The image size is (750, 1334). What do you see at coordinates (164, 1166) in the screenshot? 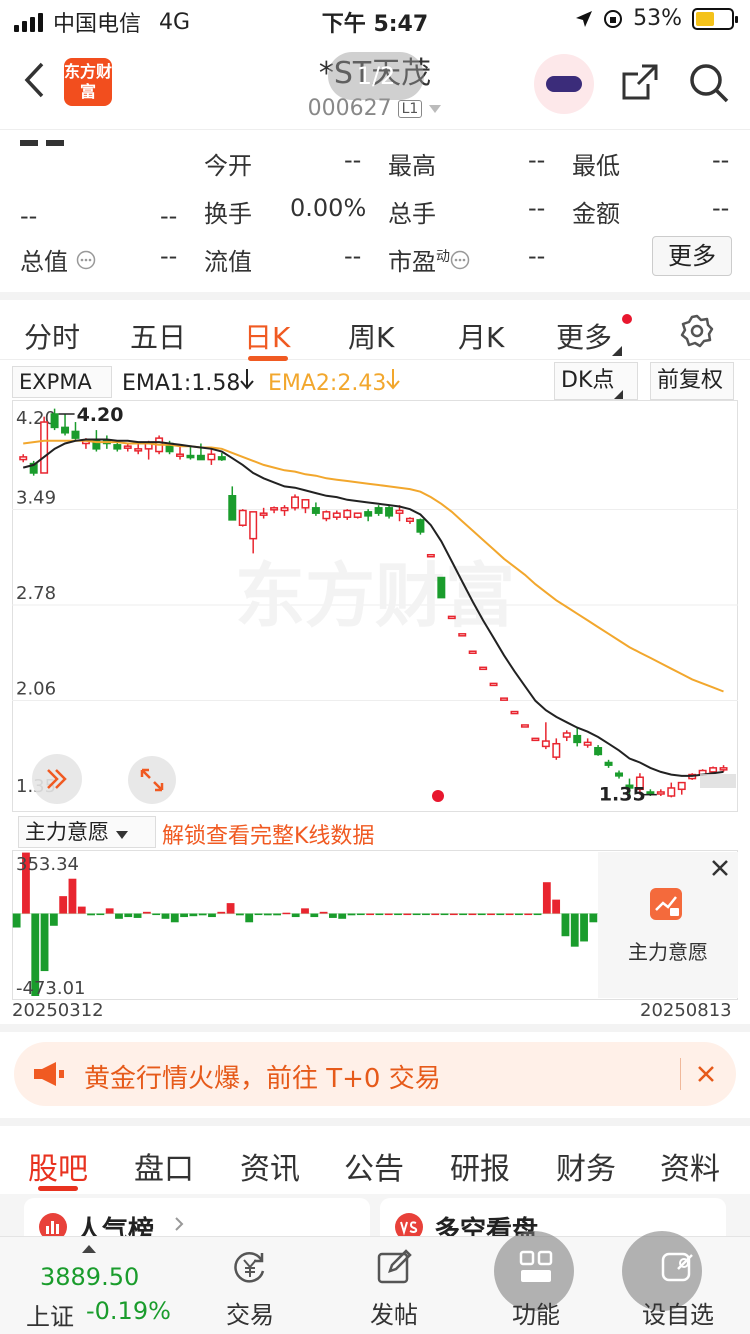
I see `tab-order-book: 盘口` at bounding box center [164, 1166].